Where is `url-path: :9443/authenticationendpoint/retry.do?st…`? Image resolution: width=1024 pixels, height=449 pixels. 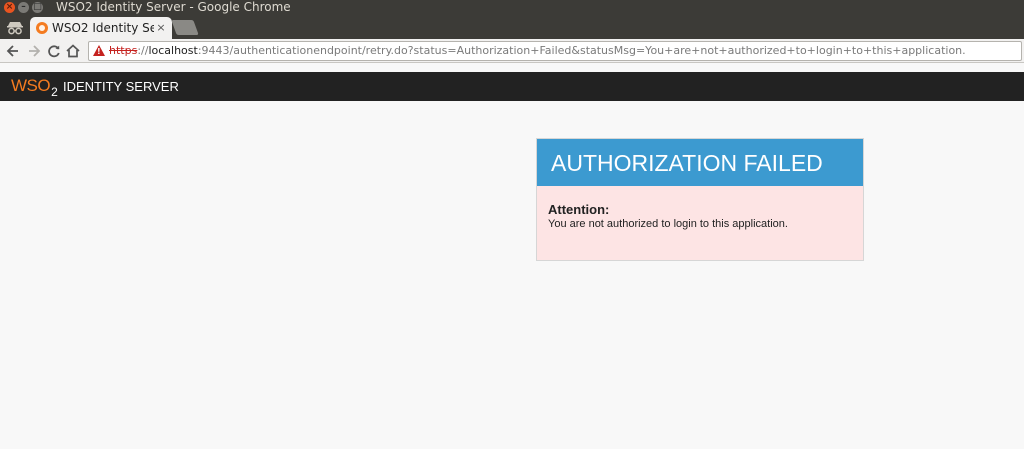 url-path: :9443/authenticationendpoint/retry.do?st… is located at coordinates (581, 50).